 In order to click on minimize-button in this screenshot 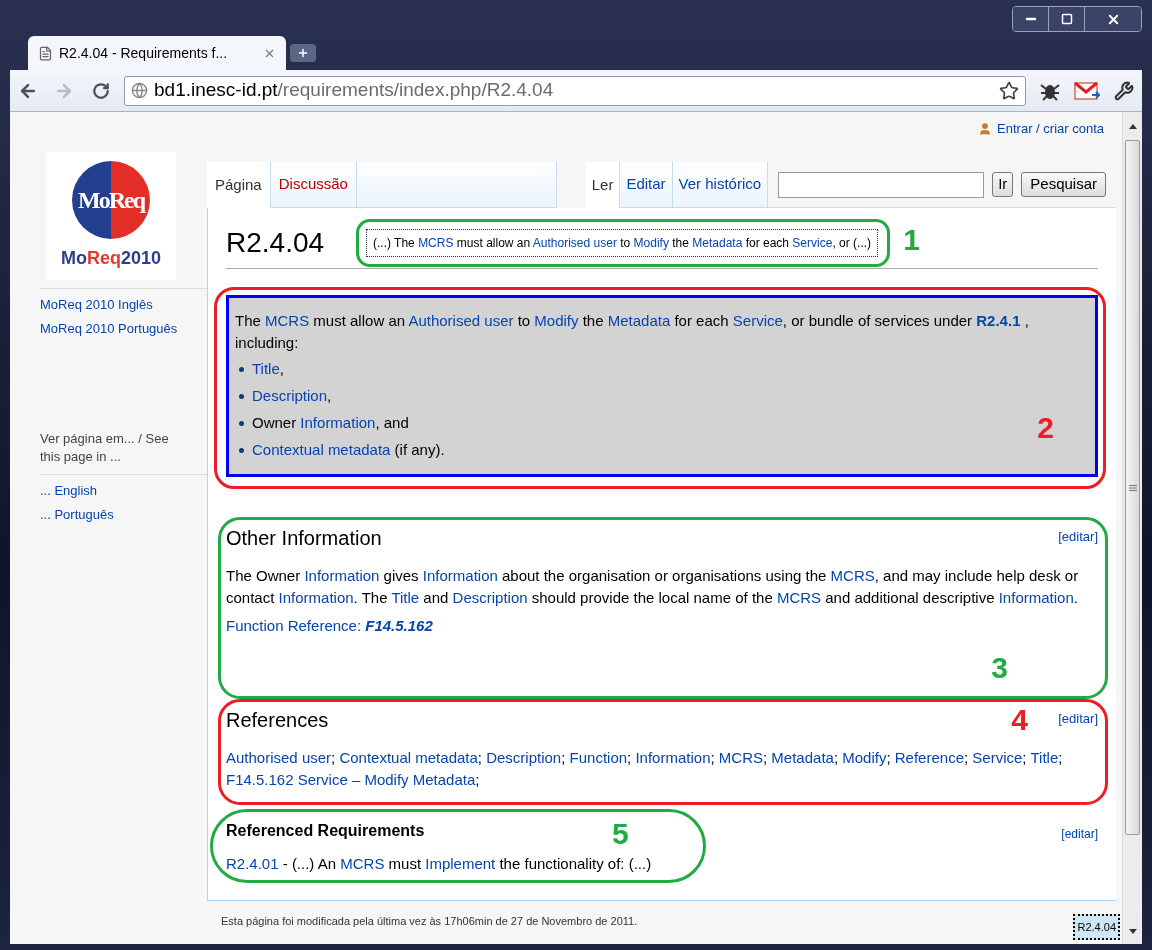, I will do `click(1031, 19)`.